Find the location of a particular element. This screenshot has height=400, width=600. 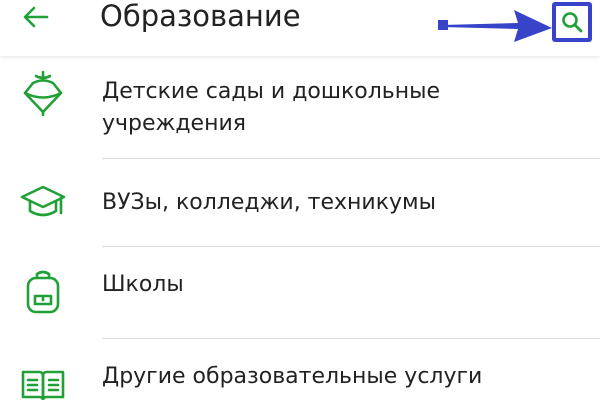

page-title: Образование is located at coordinates (200, 16).